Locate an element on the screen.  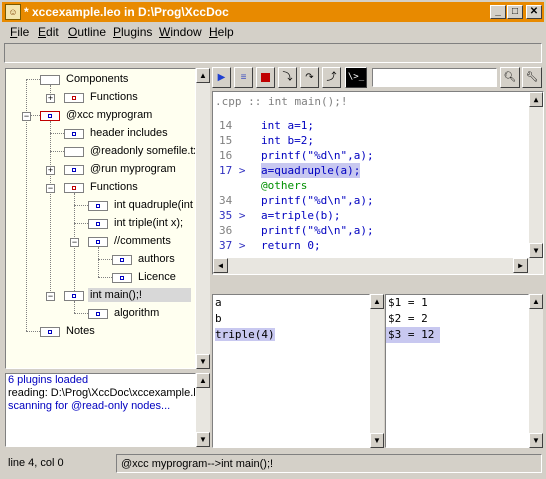
list-icon: ≡ is located at coordinates (243, 77).